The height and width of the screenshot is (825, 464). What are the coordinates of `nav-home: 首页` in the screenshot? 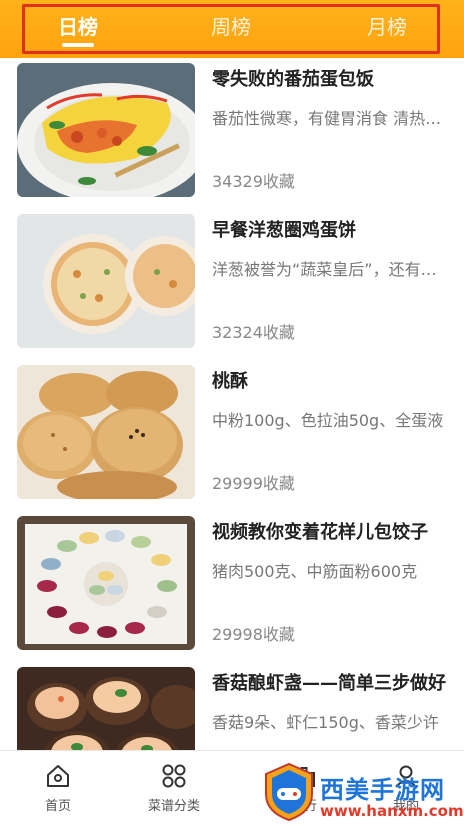 It's located at (58, 788).